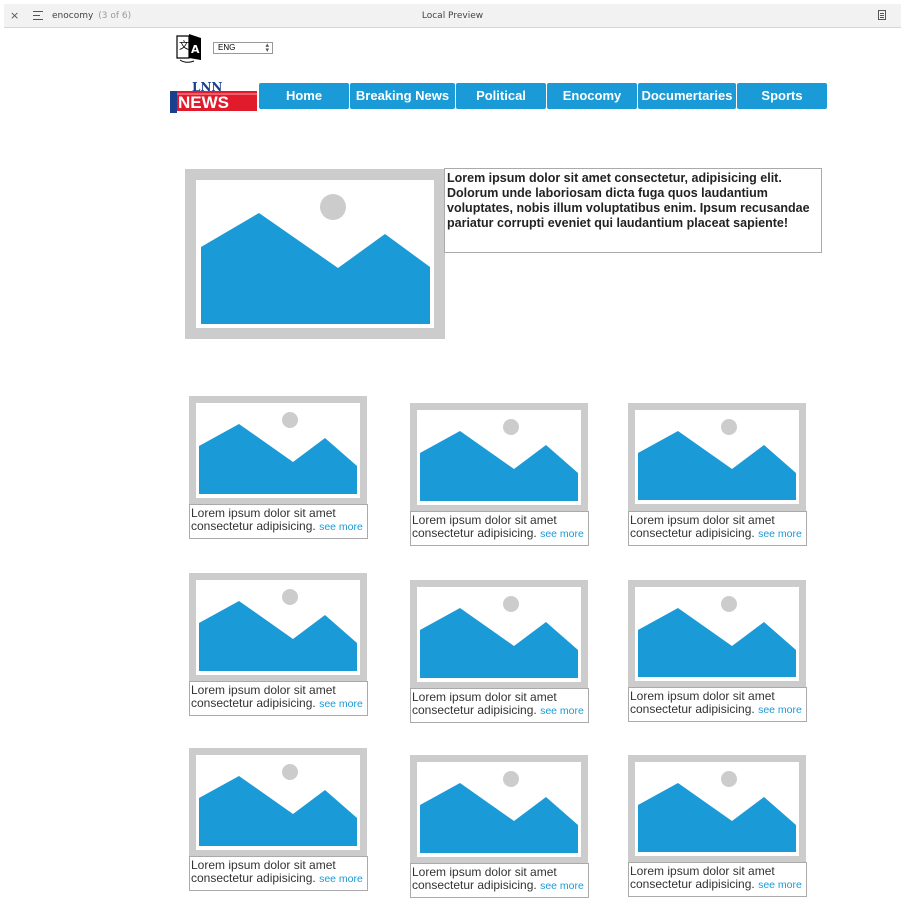 This screenshot has width=905, height=905. I want to click on translate-icon: 文 A, so click(189, 48).